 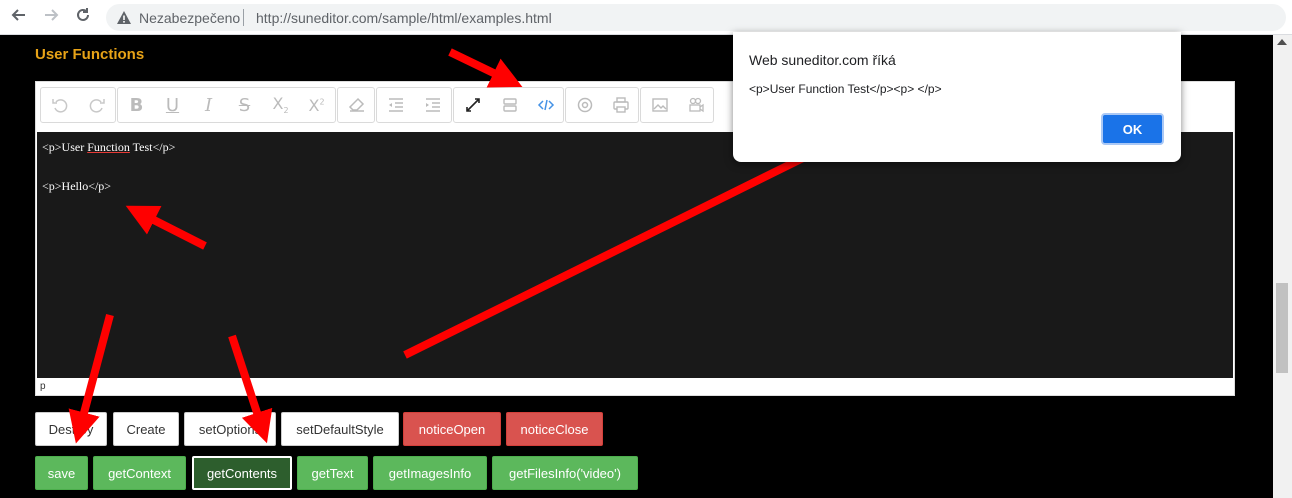 I want to click on scroll-thumb, so click(x=1282, y=328).